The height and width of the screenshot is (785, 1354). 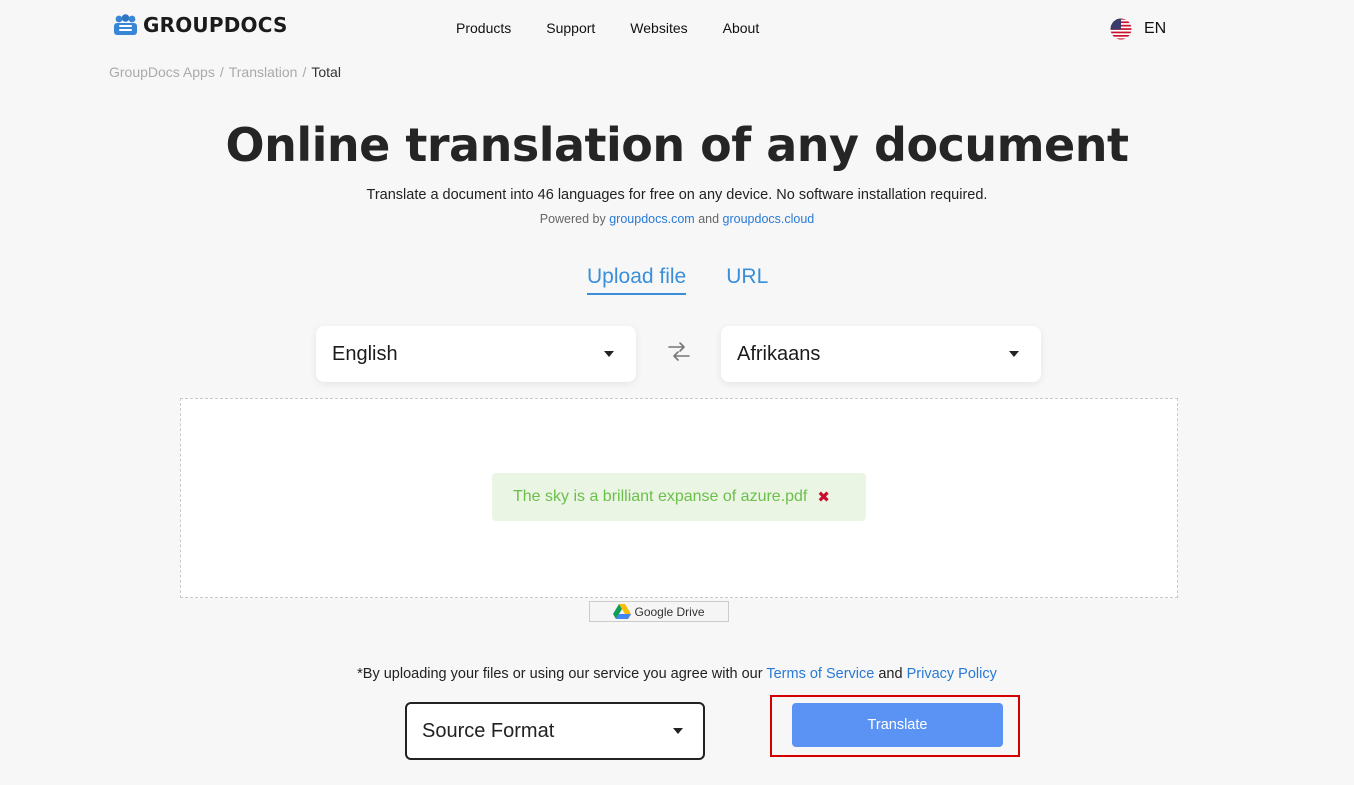 What do you see at coordinates (215, 25) in the screenshot?
I see `logo-text: GROUPDOCS` at bounding box center [215, 25].